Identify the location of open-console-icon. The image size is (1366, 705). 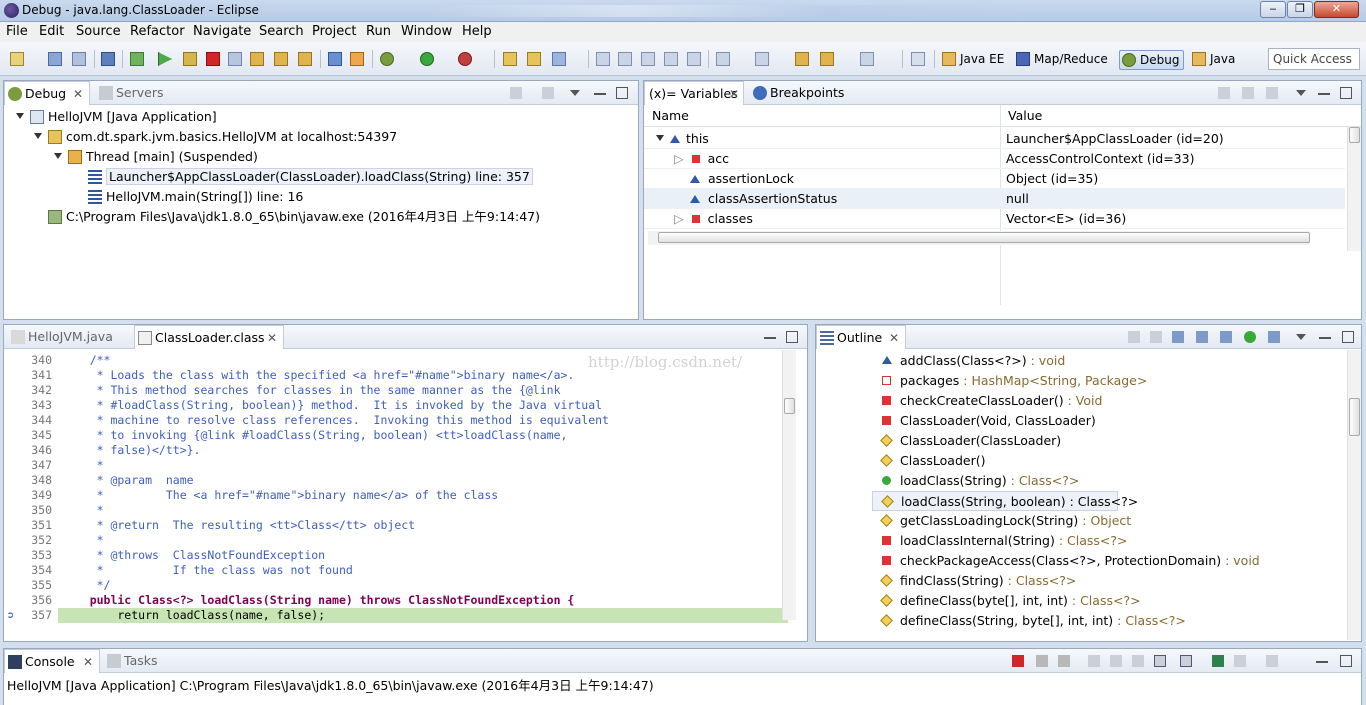
(1272, 661).